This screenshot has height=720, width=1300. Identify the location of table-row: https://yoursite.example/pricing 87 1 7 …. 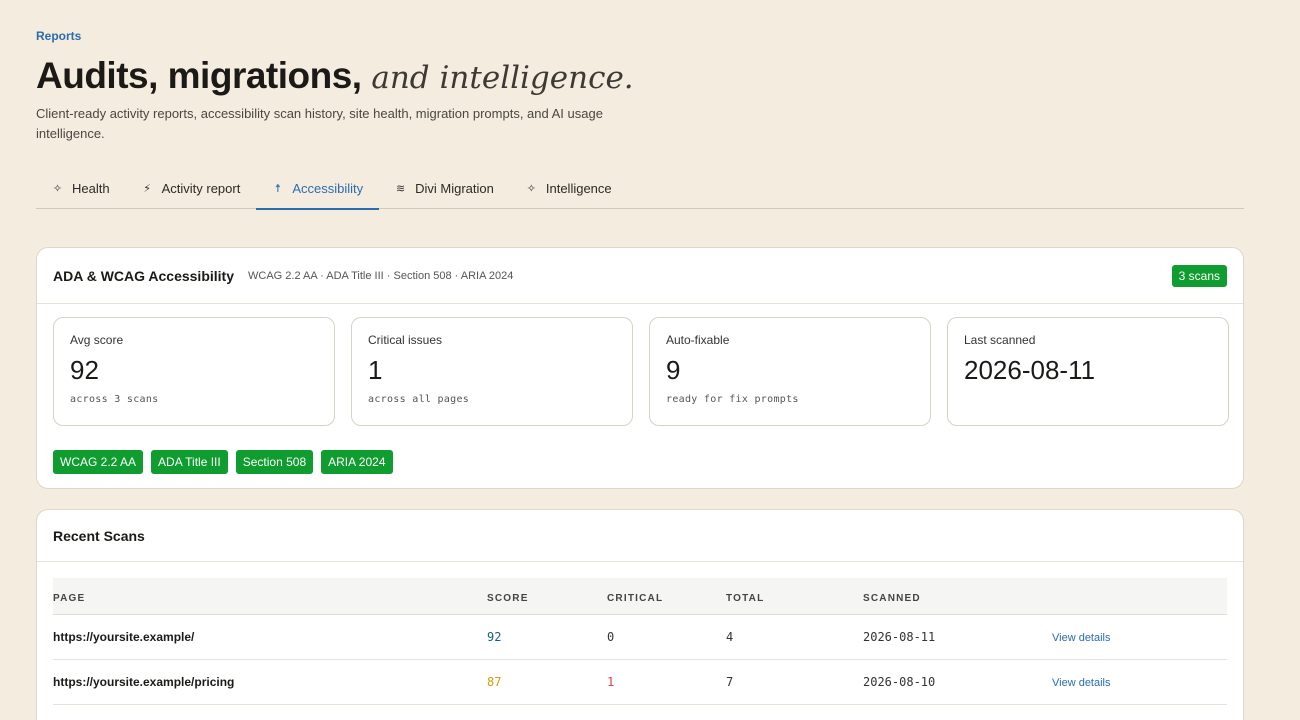
(640, 682).